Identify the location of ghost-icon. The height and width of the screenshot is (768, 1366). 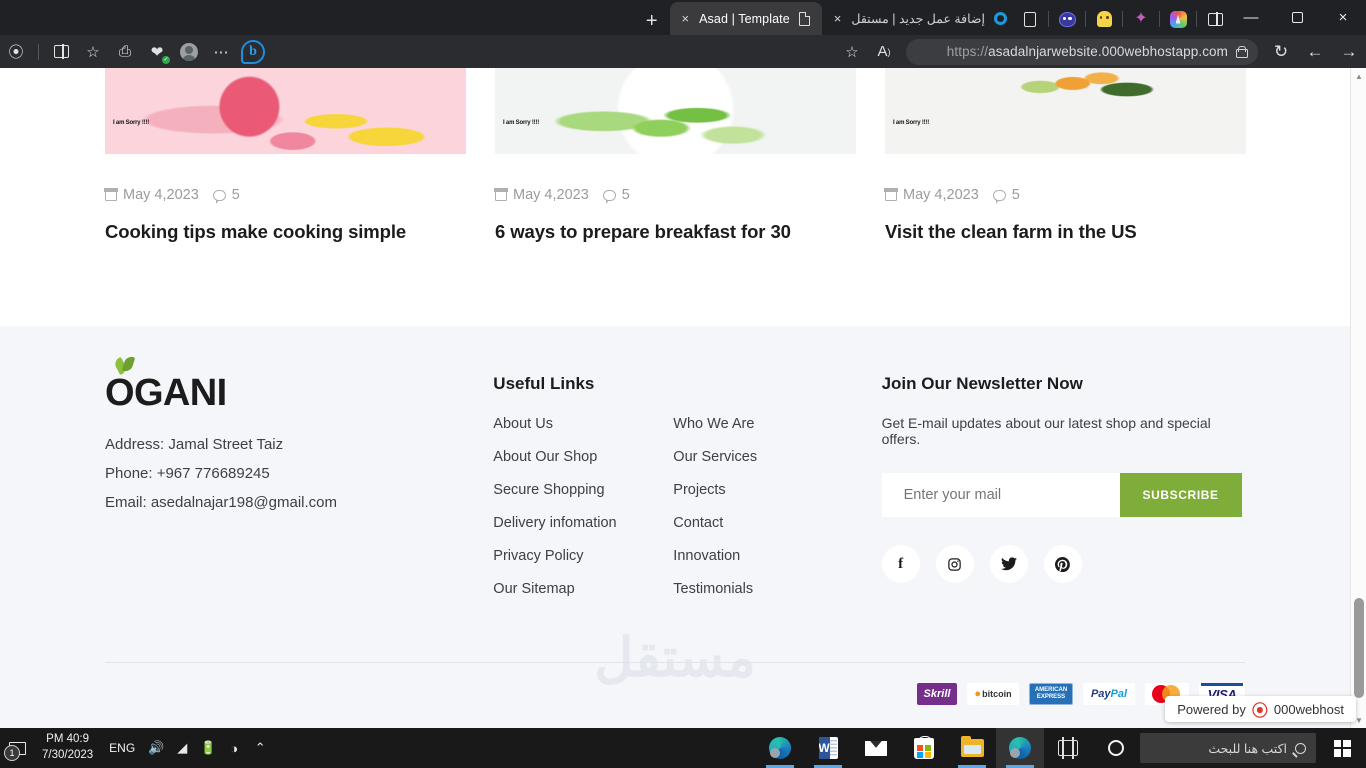
(1104, 19).